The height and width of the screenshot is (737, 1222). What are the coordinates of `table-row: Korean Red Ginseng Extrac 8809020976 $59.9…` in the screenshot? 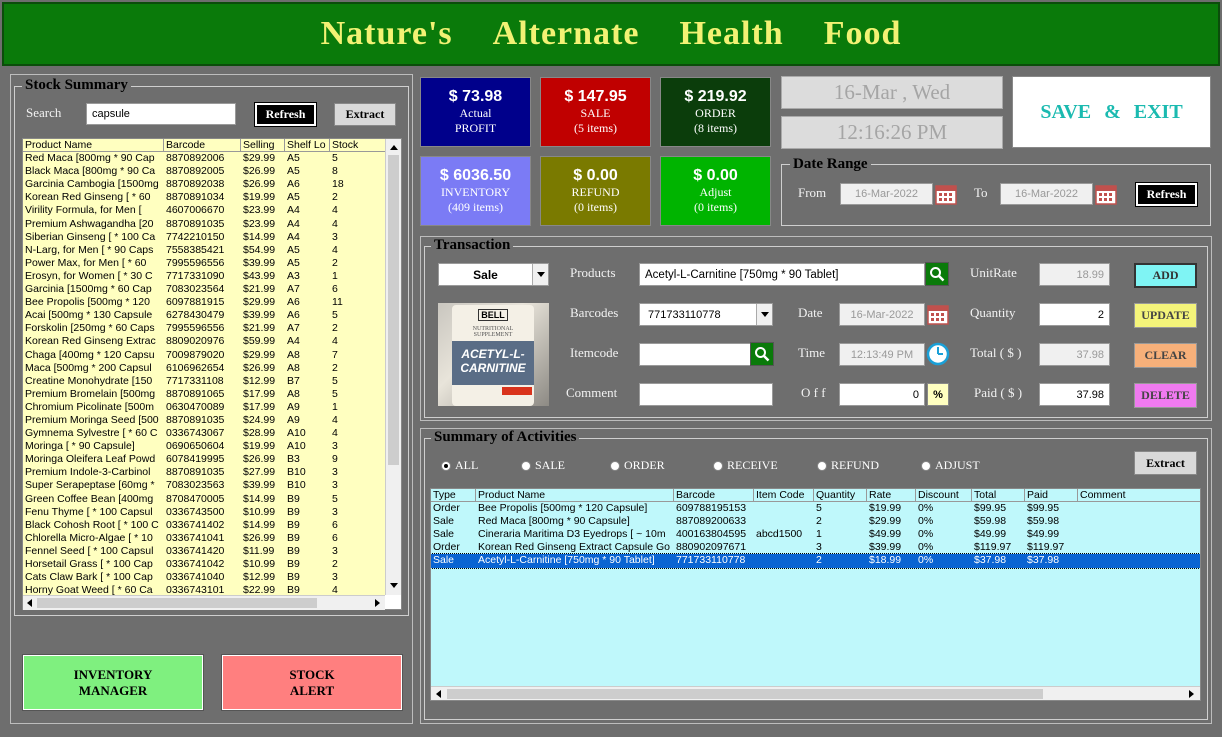 It's located at (204, 341).